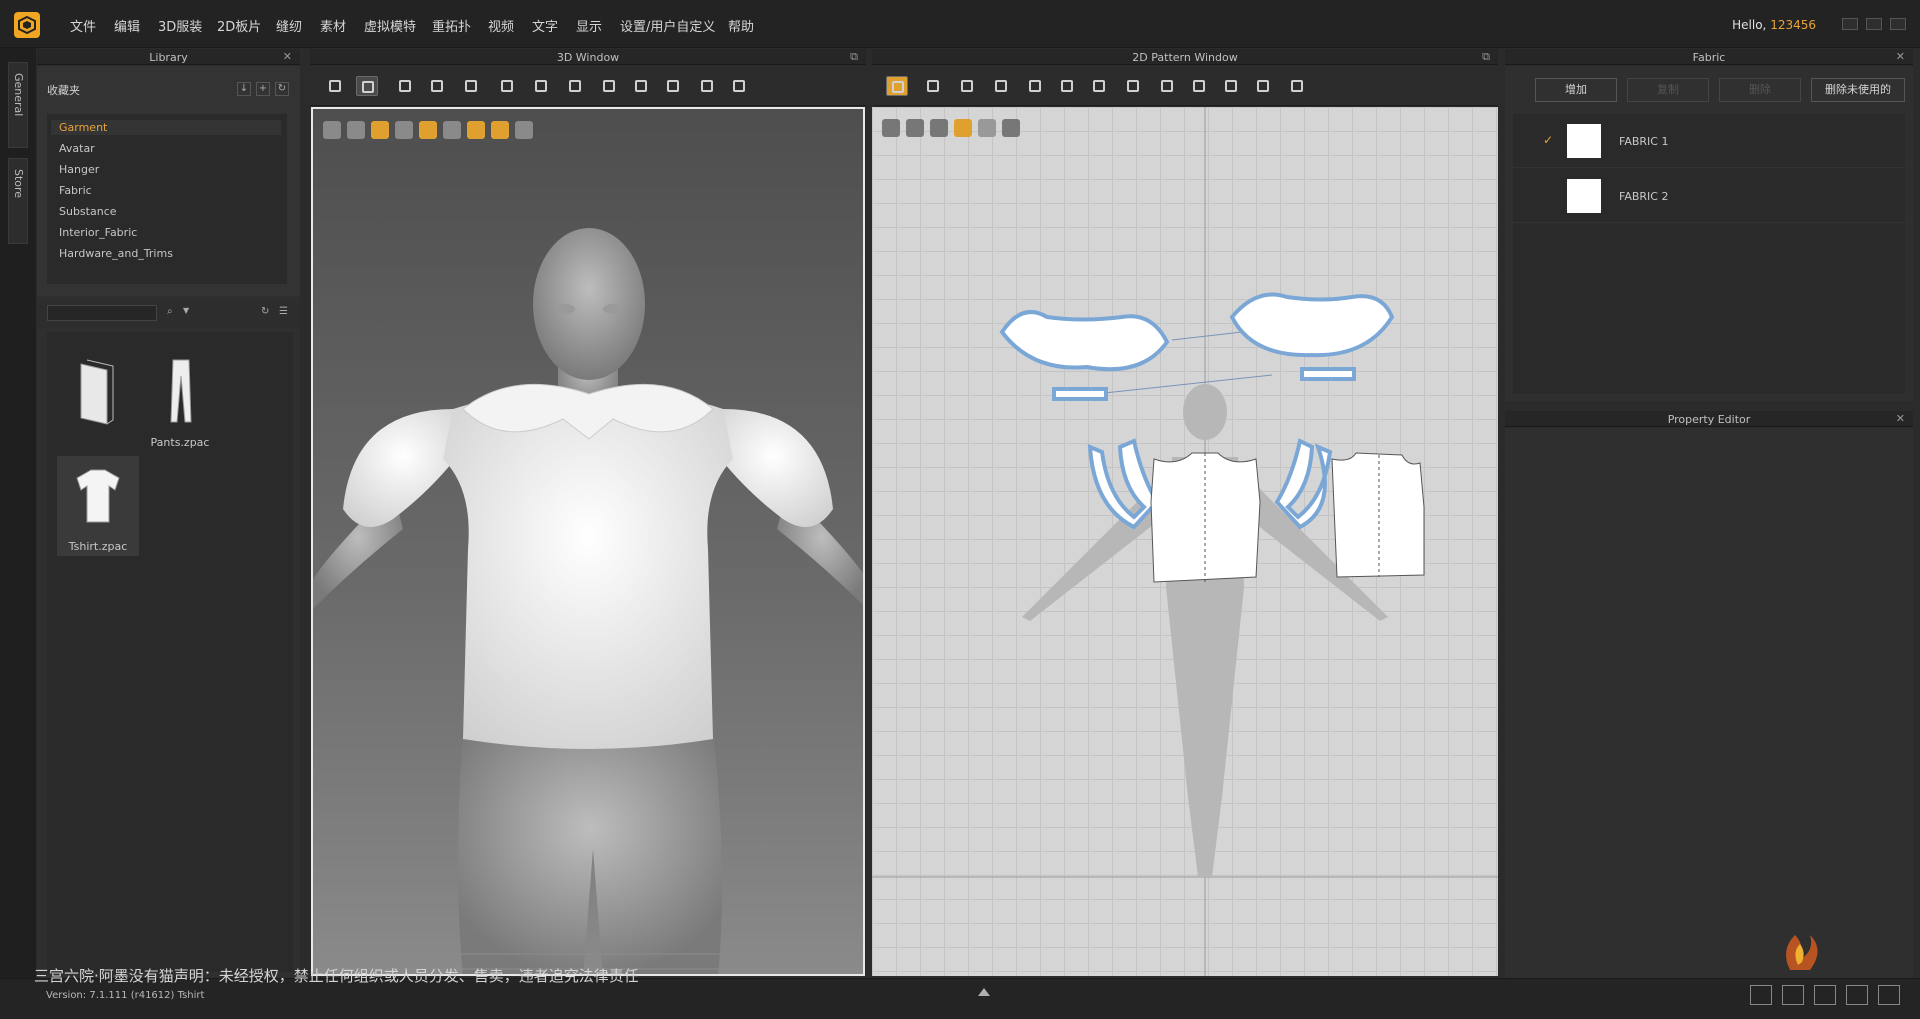  What do you see at coordinates (333, 25) in the screenshot?
I see `menu-materials: 素材` at bounding box center [333, 25].